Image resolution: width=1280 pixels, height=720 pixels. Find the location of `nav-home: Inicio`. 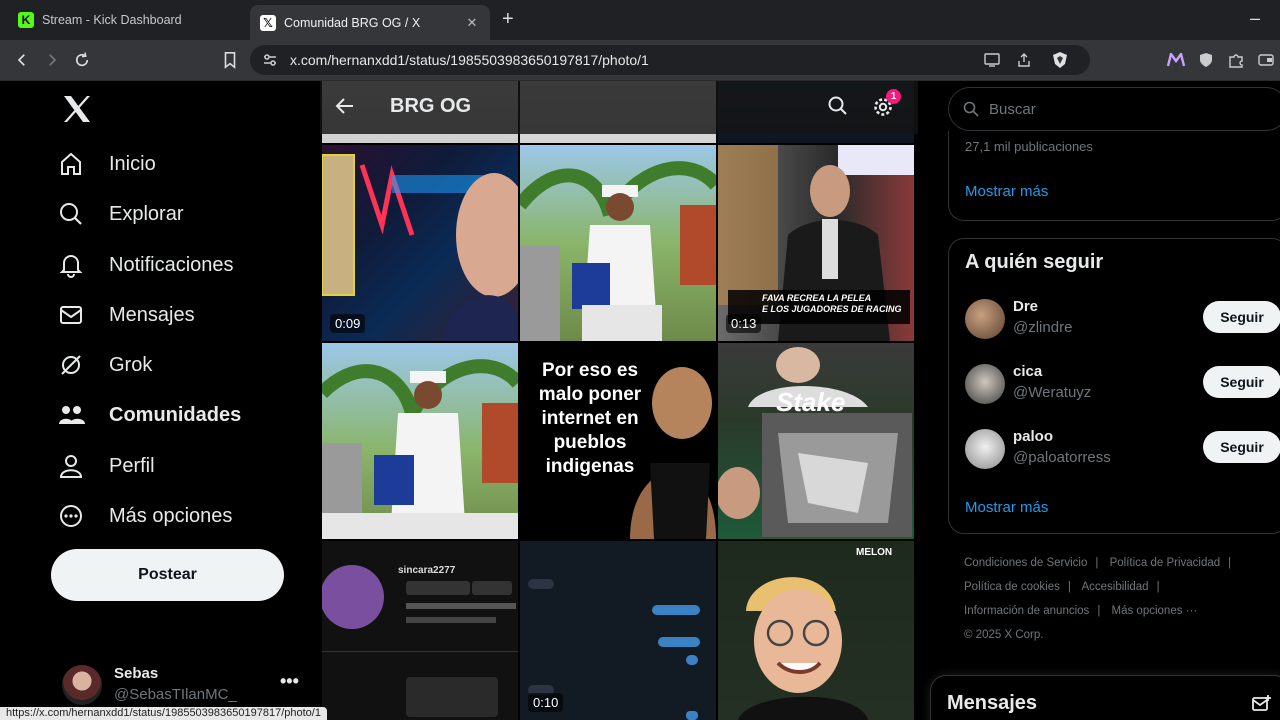

nav-home: Inicio is located at coordinates (107, 164).